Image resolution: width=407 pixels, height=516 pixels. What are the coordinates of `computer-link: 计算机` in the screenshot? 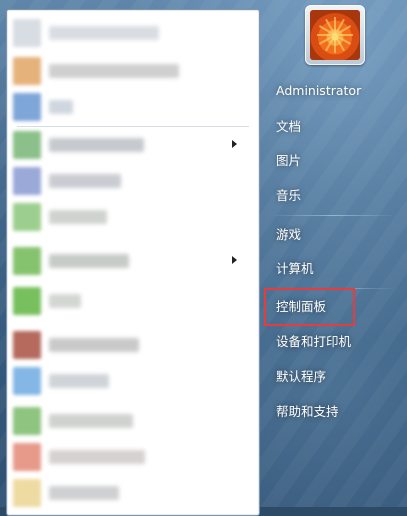 It's located at (332, 269).